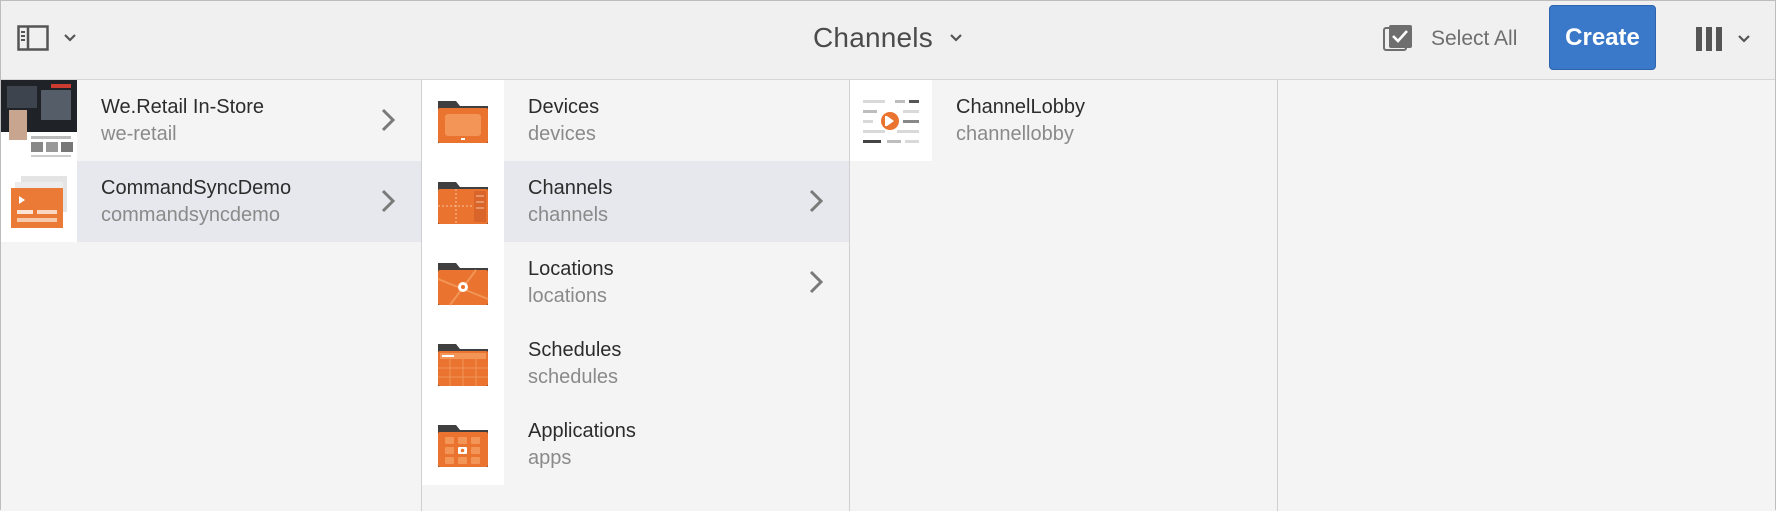 This screenshot has height=511, width=1776. I want to click on item-title: Locations, so click(571, 268).